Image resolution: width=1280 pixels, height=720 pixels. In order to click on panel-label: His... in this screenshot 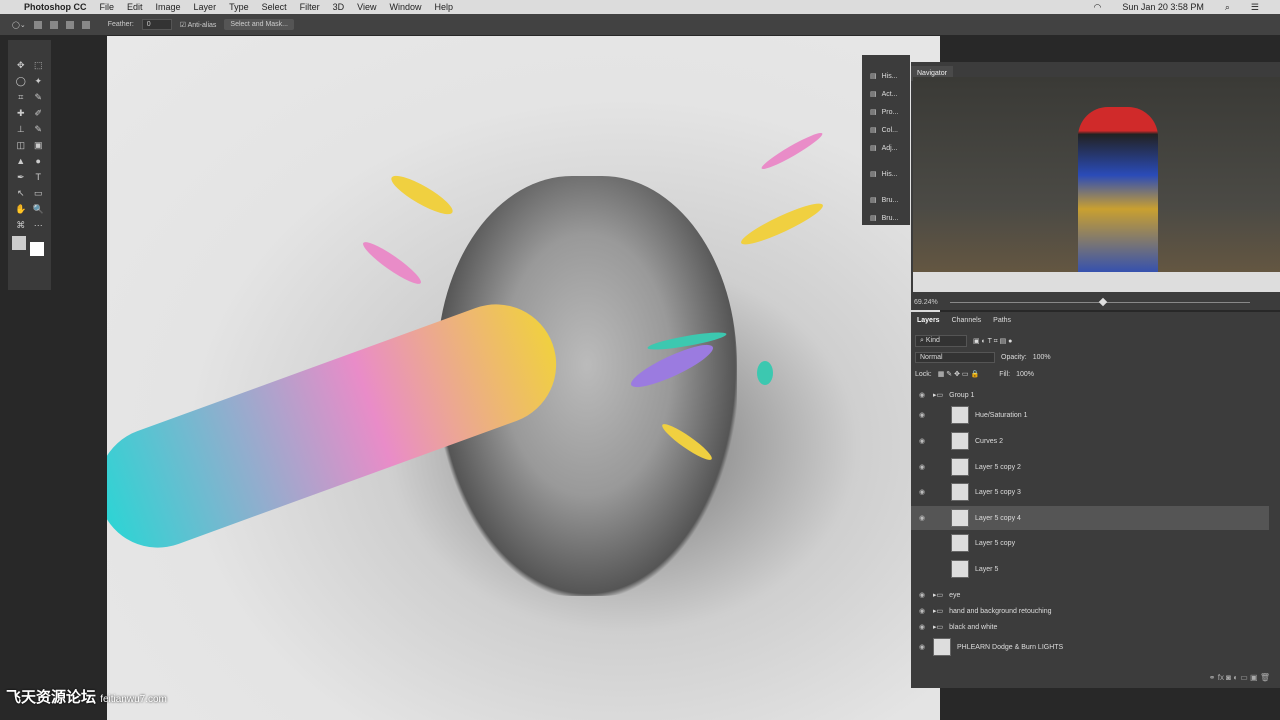, I will do `click(889, 174)`.